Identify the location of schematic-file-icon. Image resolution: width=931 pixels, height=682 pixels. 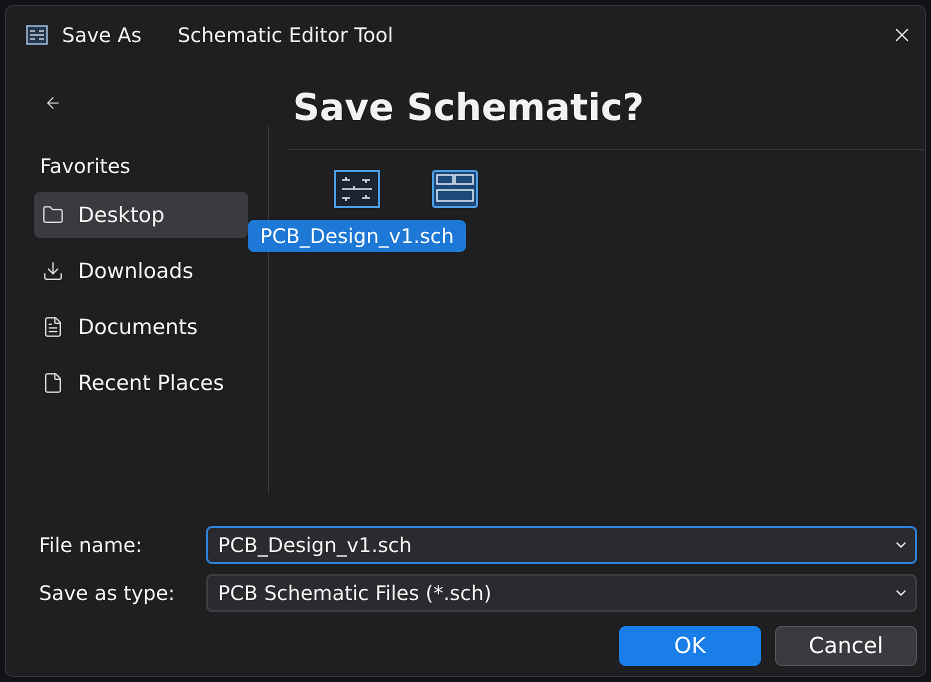
(357, 189).